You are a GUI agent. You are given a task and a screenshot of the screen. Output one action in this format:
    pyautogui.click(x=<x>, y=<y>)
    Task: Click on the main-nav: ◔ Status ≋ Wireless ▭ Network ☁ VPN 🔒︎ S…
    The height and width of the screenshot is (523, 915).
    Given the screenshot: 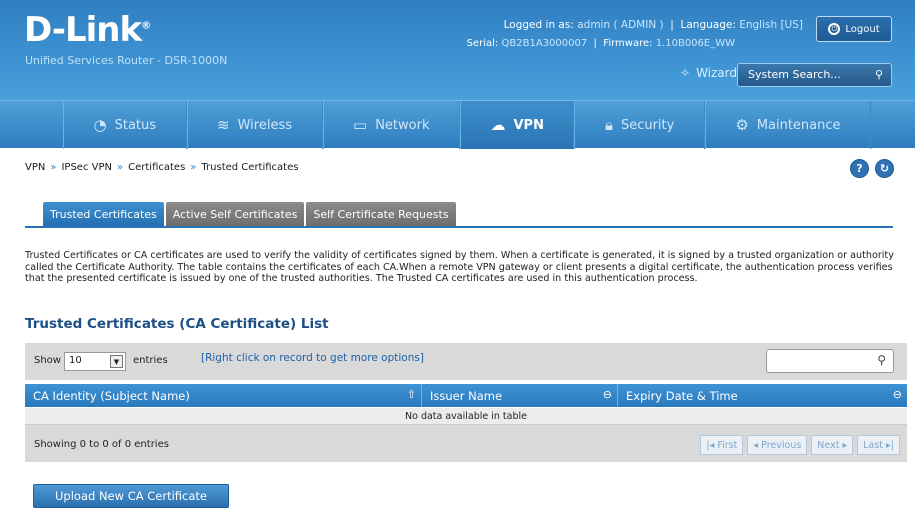 What is the action you would take?
    pyautogui.click(x=457, y=124)
    